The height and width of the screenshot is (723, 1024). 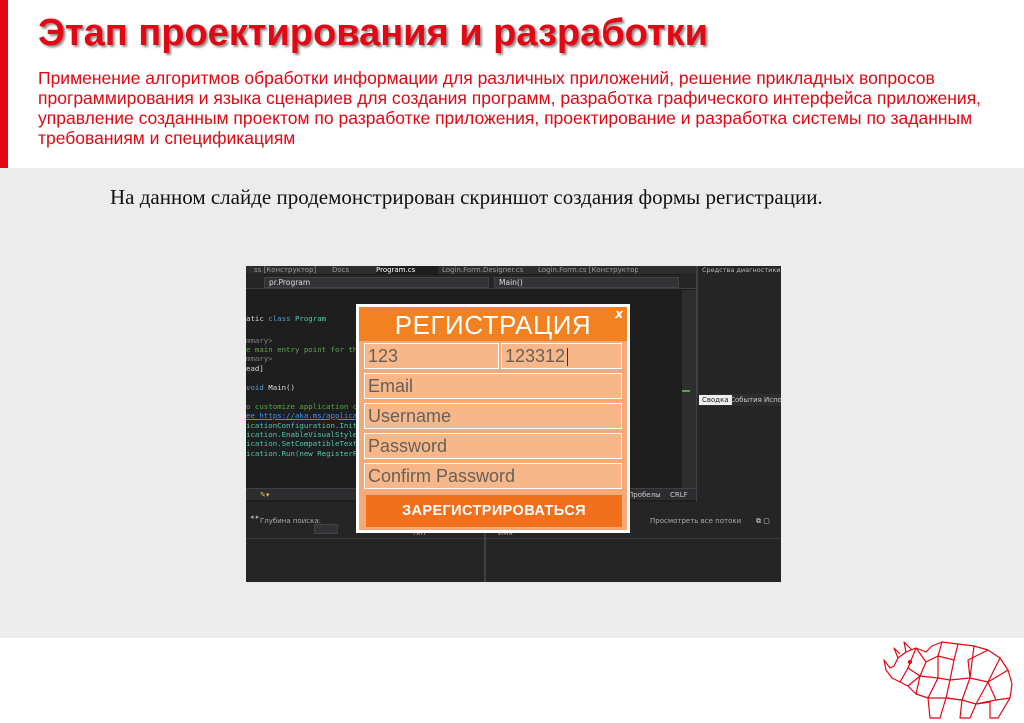 What do you see at coordinates (746, 400) in the screenshot?
I see `tab-events: События` at bounding box center [746, 400].